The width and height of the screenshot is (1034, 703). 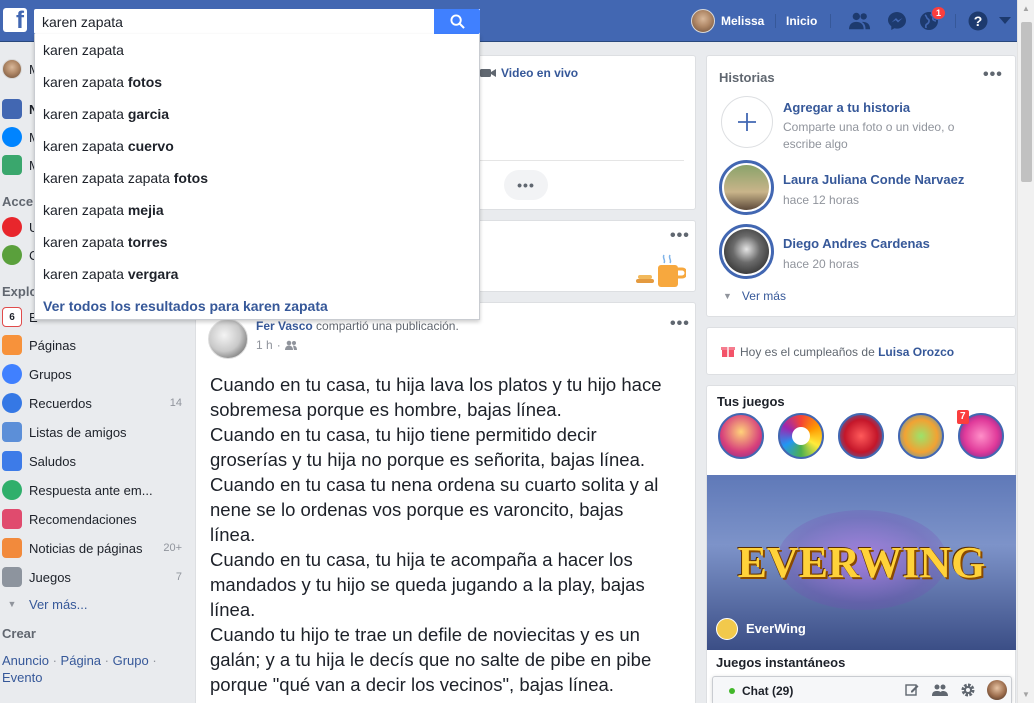 What do you see at coordinates (12, 165) in the screenshot?
I see `marketplace-icon` at bounding box center [12, 165].